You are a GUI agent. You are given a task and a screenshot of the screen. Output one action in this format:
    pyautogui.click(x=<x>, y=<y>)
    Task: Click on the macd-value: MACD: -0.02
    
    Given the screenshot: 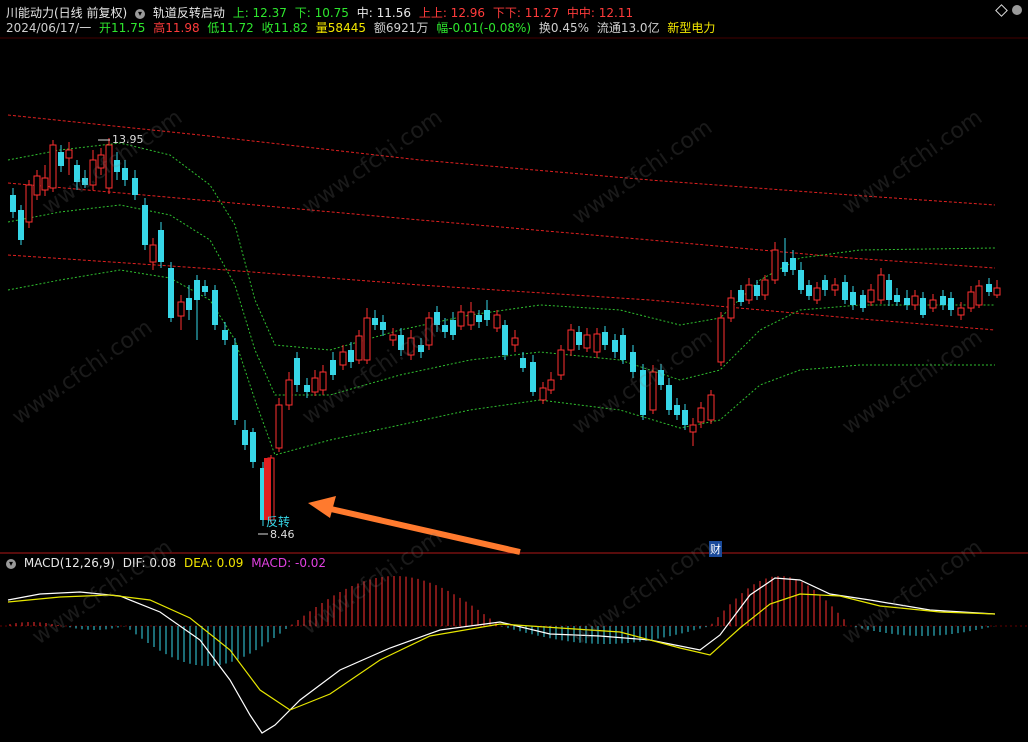 What is the action you would take?
    pyautogui.click(x=289, y=563)
    